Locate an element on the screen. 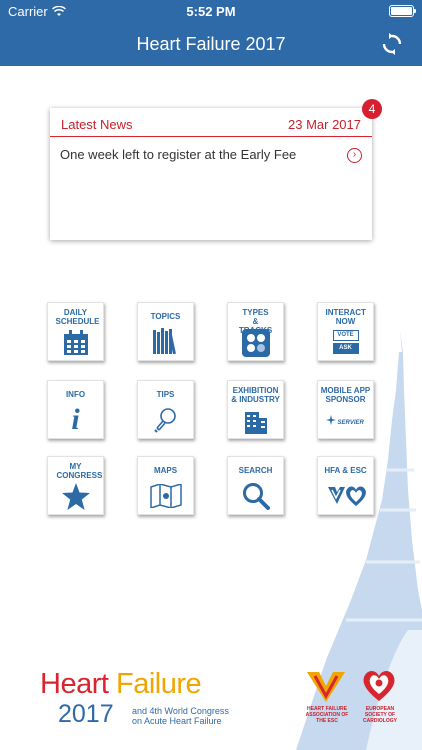 This screenshot has height=750, width=422. menu-tips: TIPS is located at coordinates (165, 409).